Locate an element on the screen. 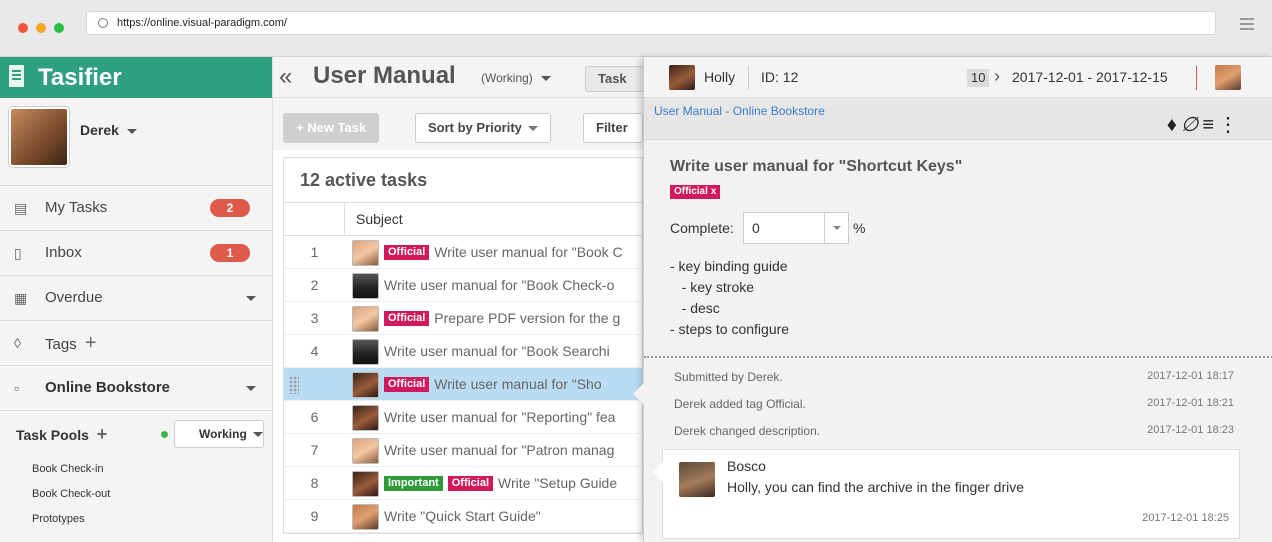 The height and width of the screenshot is (542, 1272). sidebar-item-tags: ◊ Tags + is located at coordinates (136, 343).